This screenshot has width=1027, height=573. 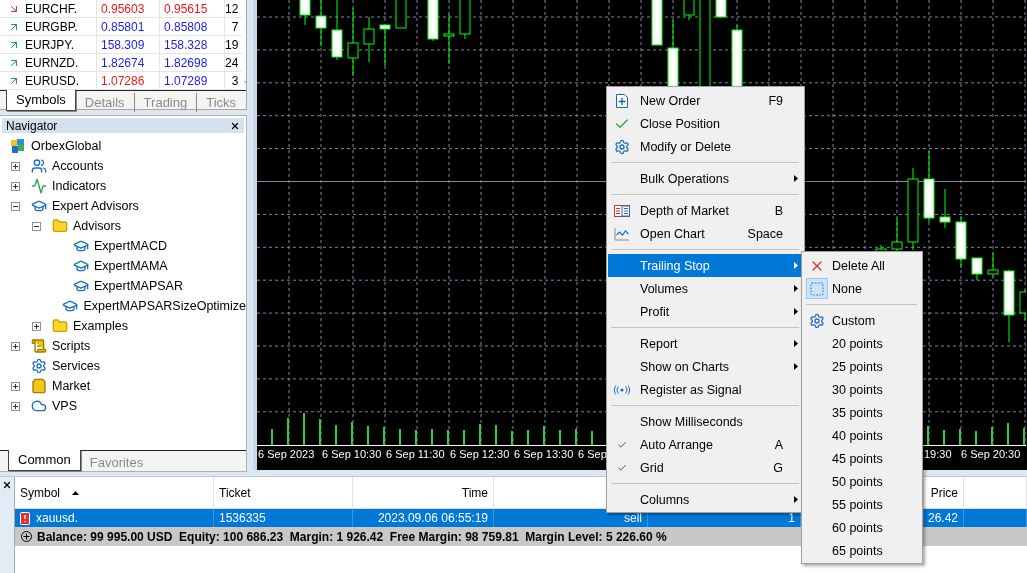 What do you see at coordinates (283, 492) in the screenshot?
I see `column-header: Ticket` at bounding box center [283, 492].